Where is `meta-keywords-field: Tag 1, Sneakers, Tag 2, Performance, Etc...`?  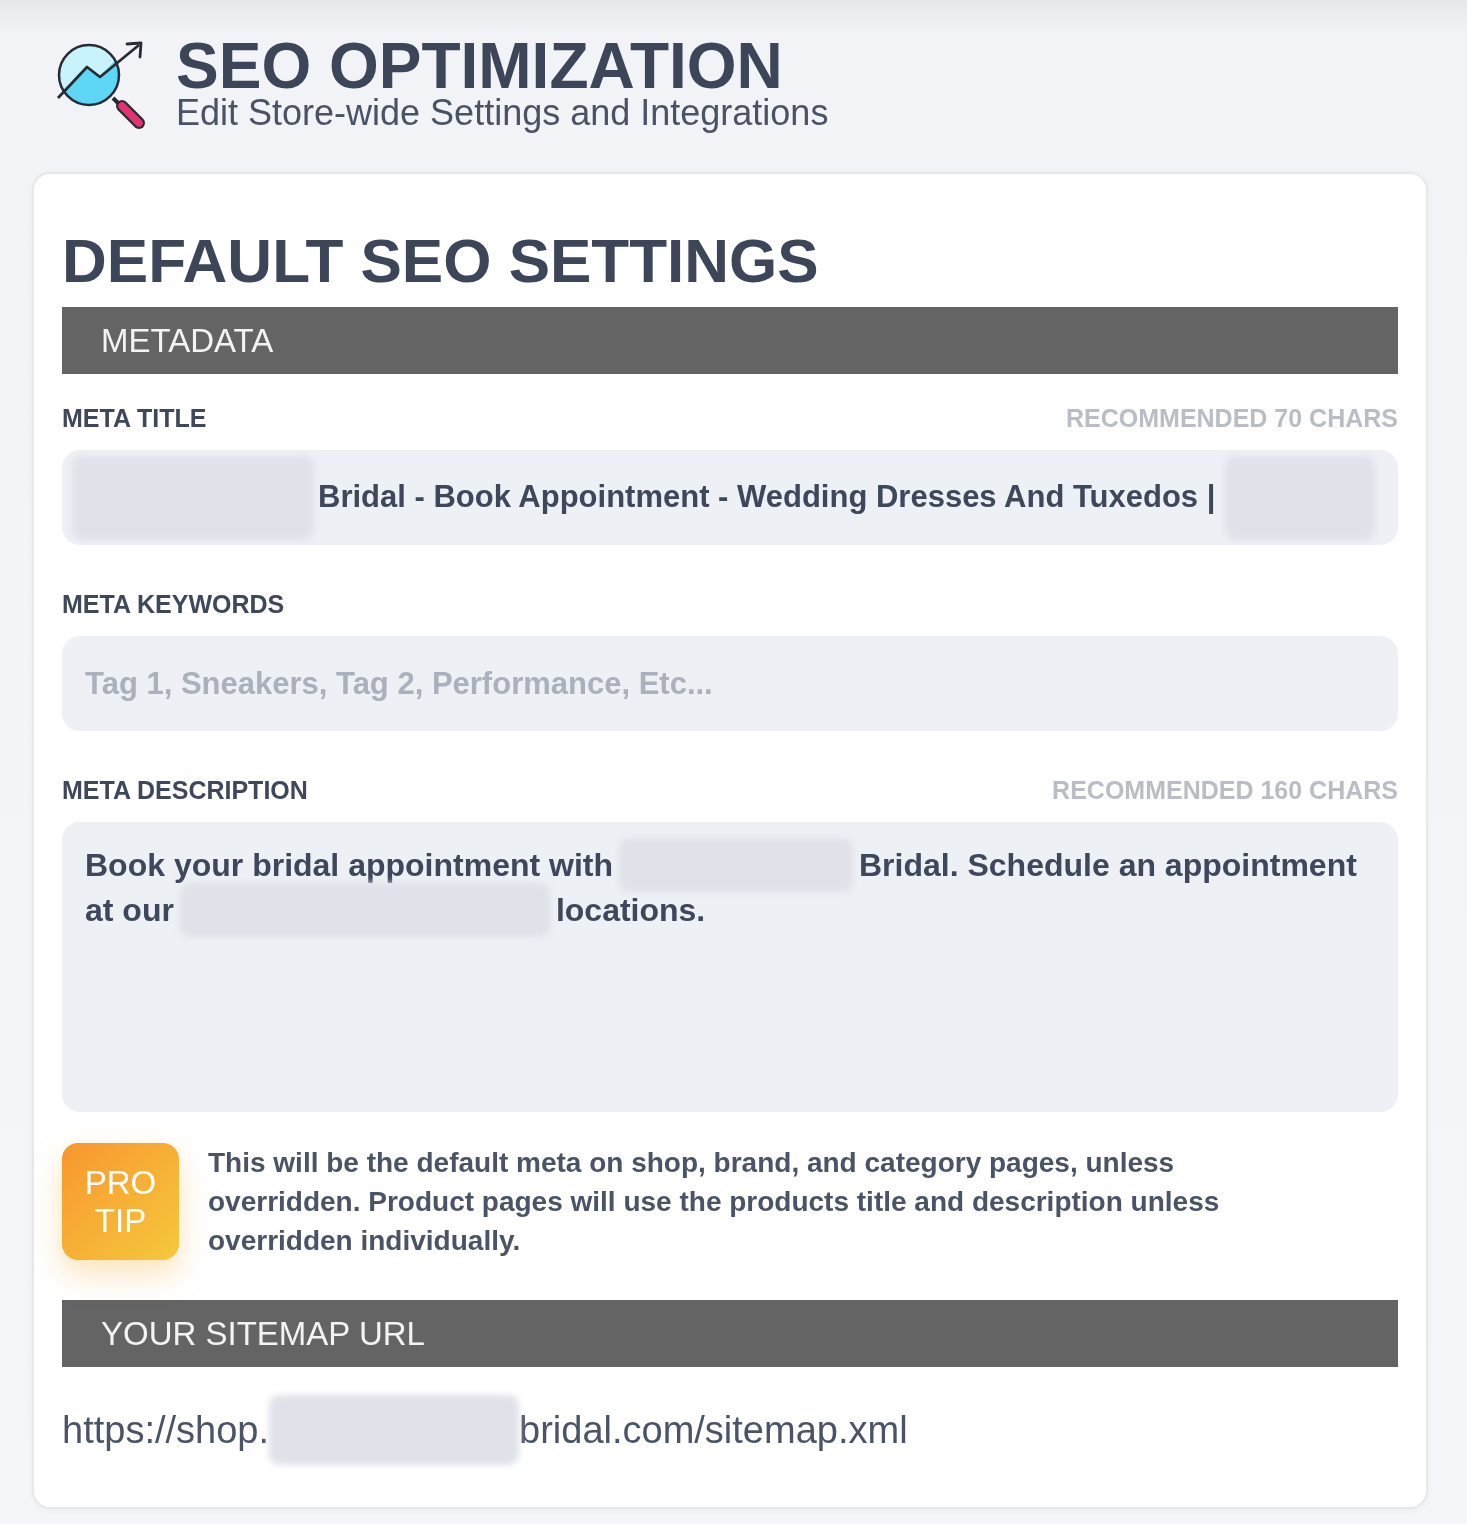 meta-keywords-field: Tag 1, Sneakers, Tag 2, Performance, Etc... is located at coordinates (730, 683).